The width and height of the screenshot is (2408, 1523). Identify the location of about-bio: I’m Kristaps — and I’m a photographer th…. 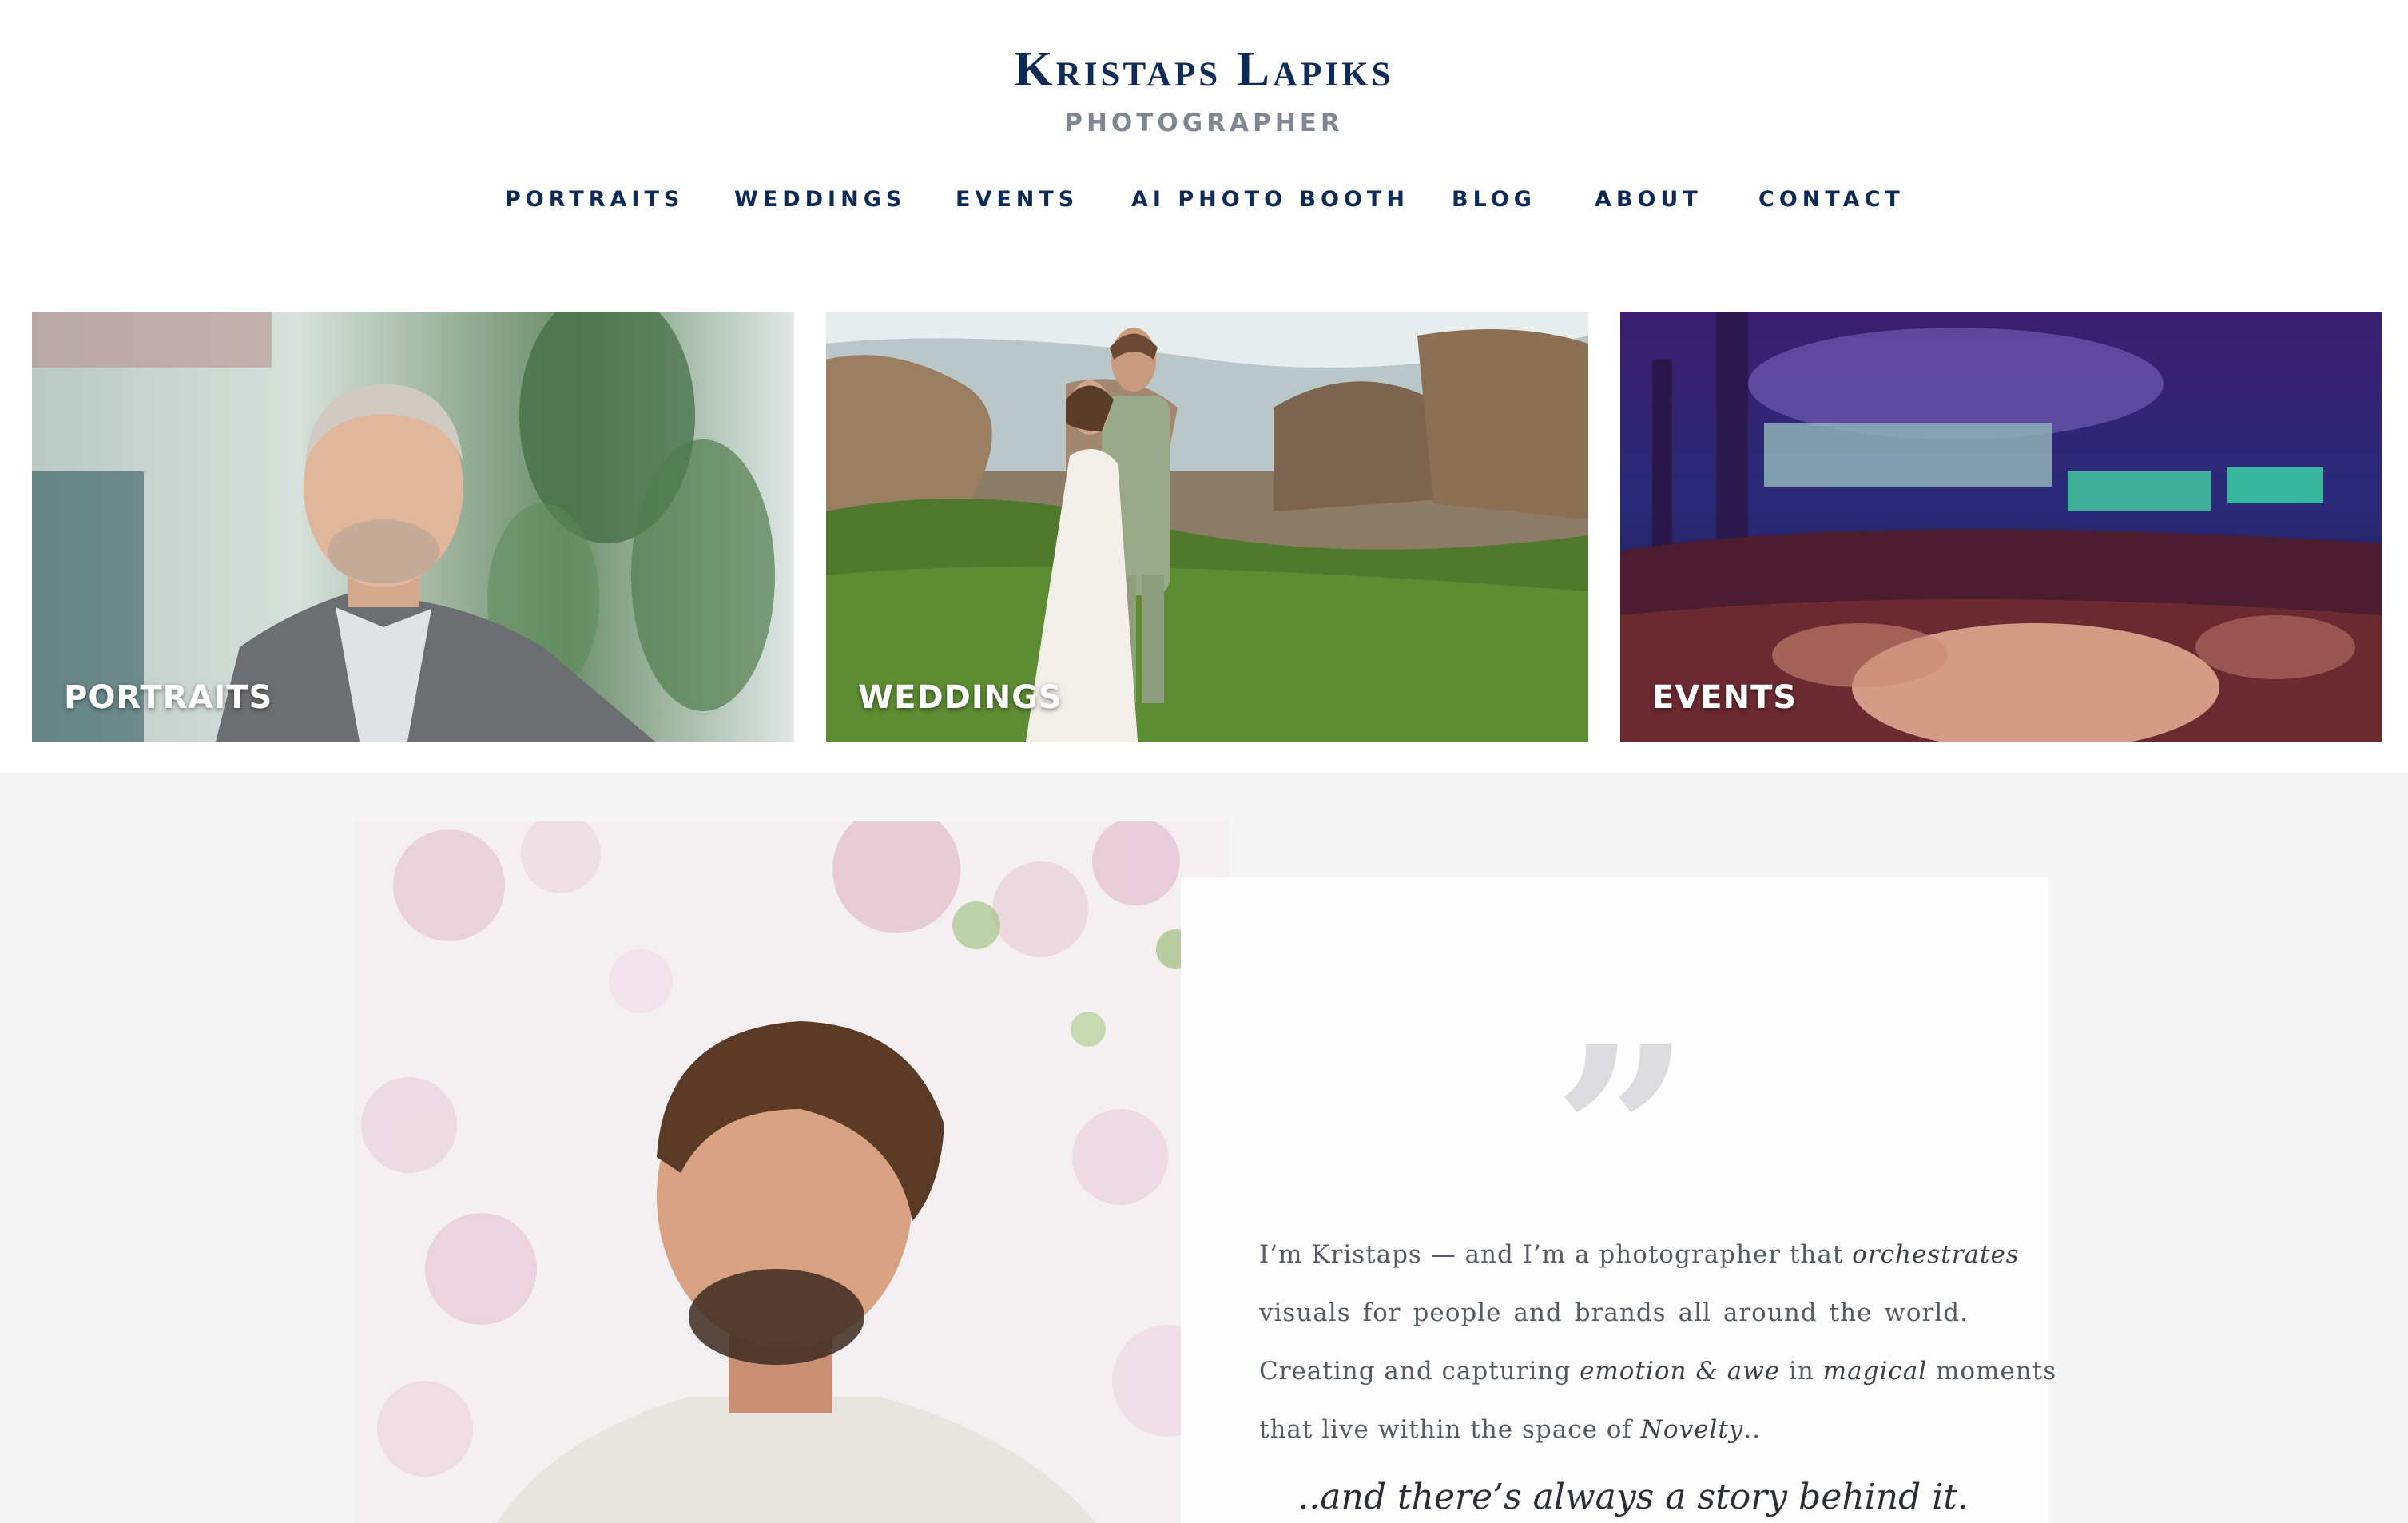
(1658, 1342).